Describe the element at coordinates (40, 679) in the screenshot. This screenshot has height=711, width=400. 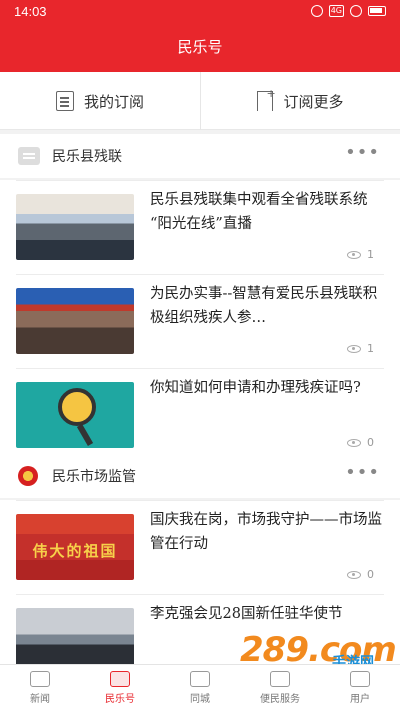
I see `news-icon` at that location.